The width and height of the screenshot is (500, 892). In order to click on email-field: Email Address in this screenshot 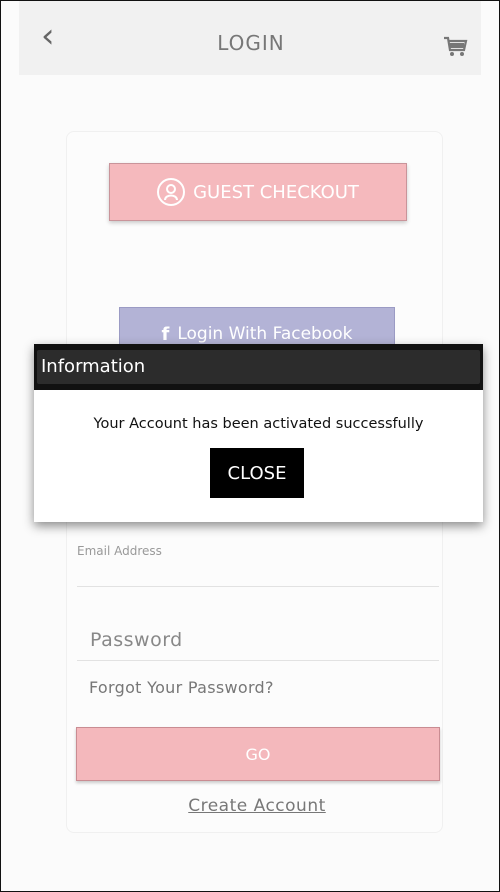, I will do `click(119, 551)`.